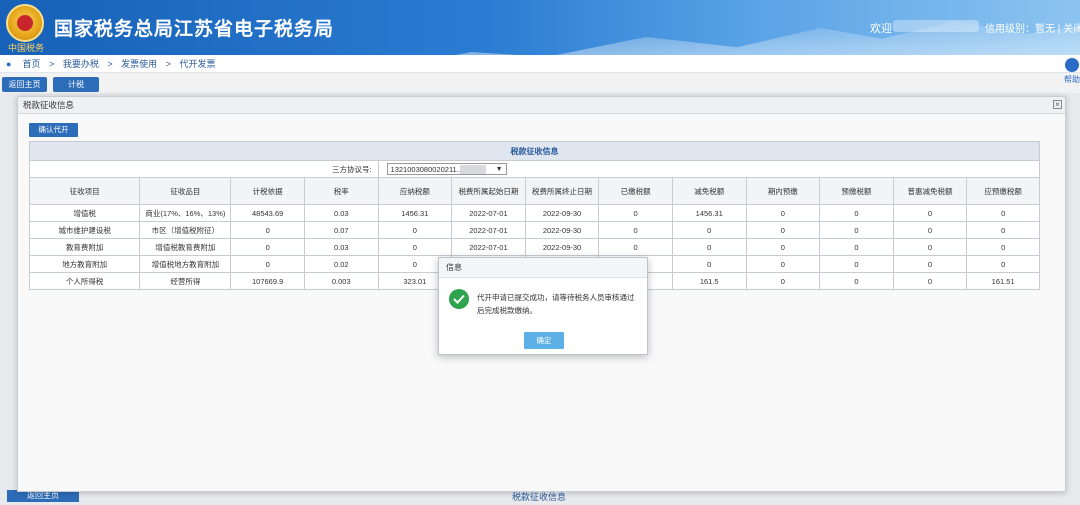 Image resolution: width=1080 pixels, height=505 pixels. I want to click on redaction-mask, so click(472, 169).